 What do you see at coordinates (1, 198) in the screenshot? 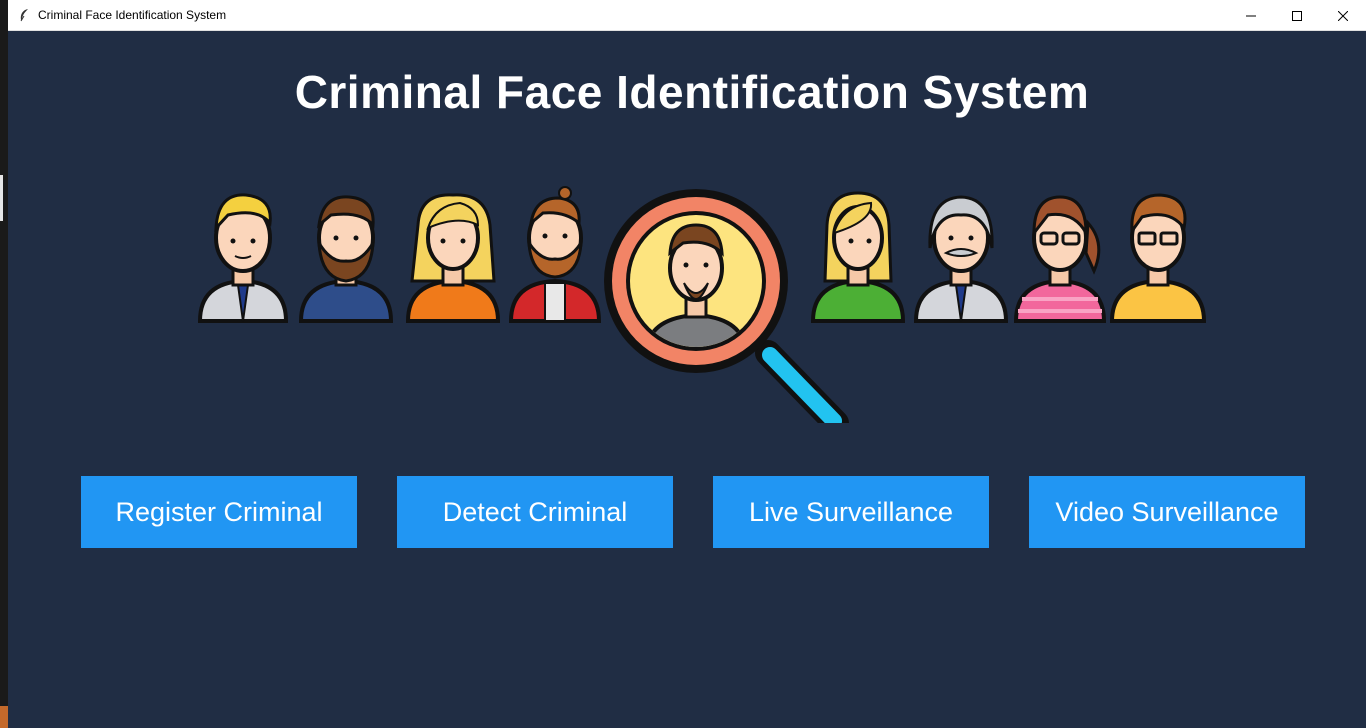
I see `background-window-marker` at bounding box center [1, 198].